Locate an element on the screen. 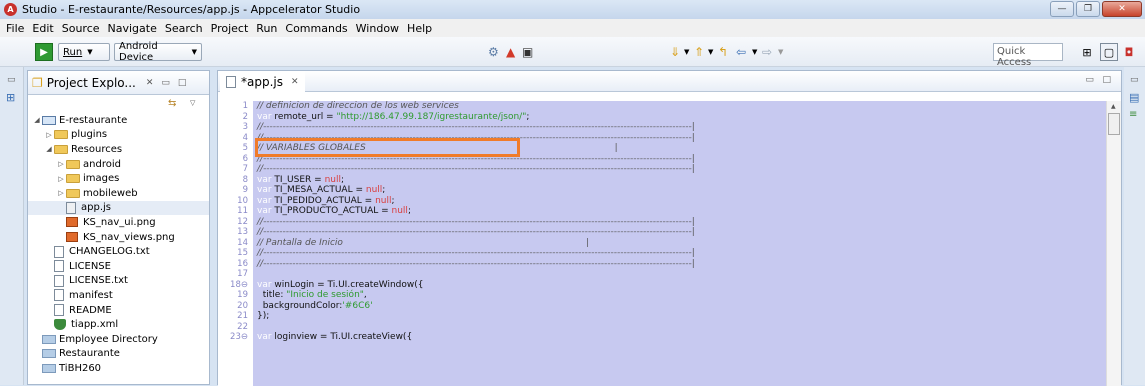 This screenshot has width=1145, height=386. tree-item: TiBH260 is located at coordinates (118, 368).